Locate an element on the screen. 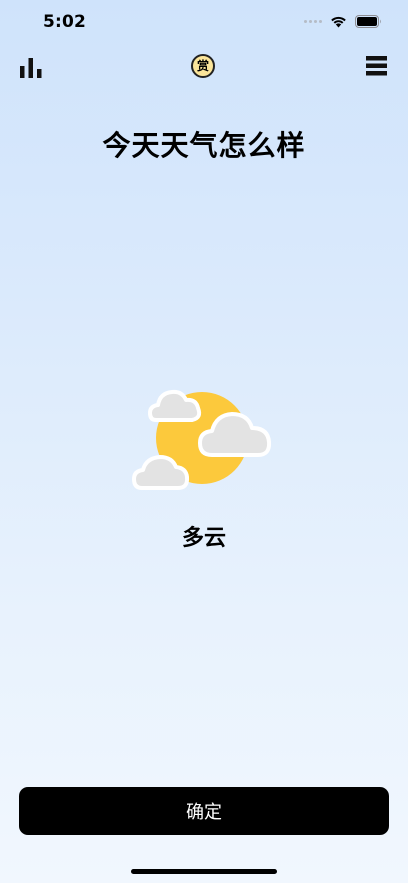 The width and height of the screenshot is (408, 883). stats-button is located at coordinates (31, 67).